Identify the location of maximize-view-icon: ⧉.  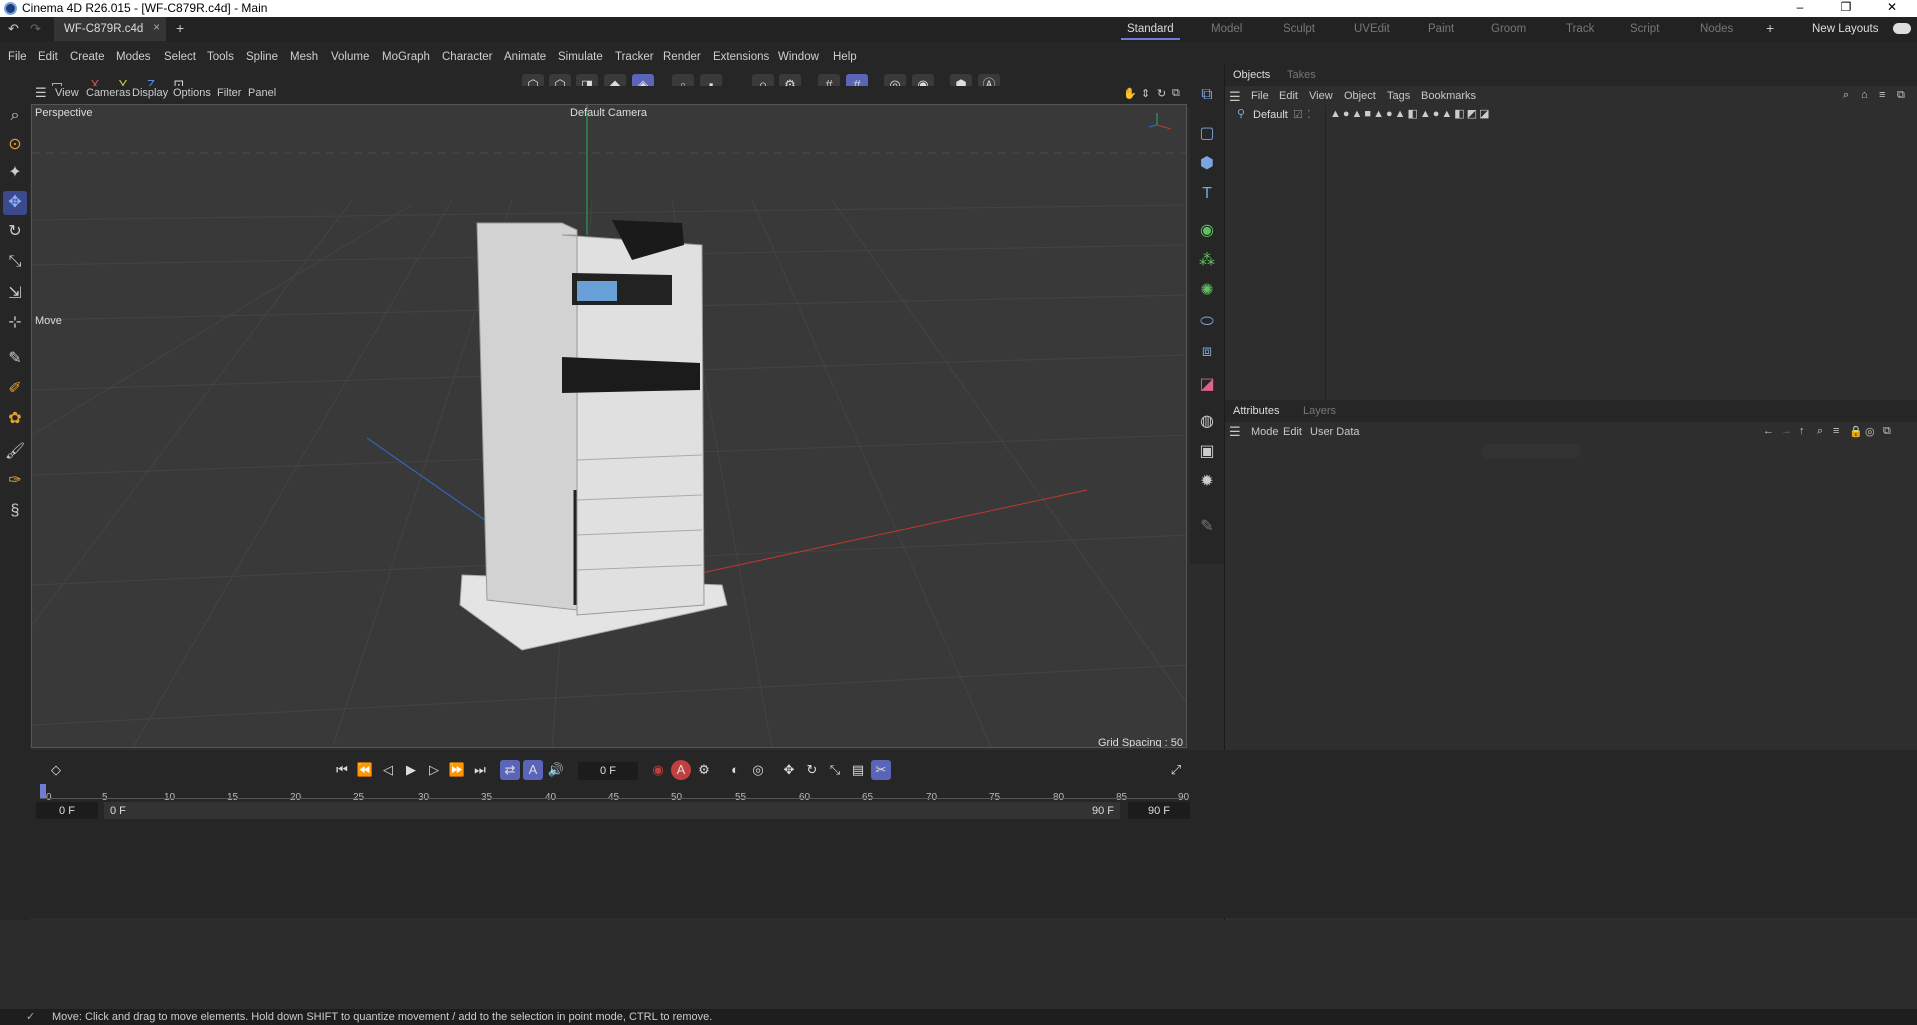
(1176, 93).